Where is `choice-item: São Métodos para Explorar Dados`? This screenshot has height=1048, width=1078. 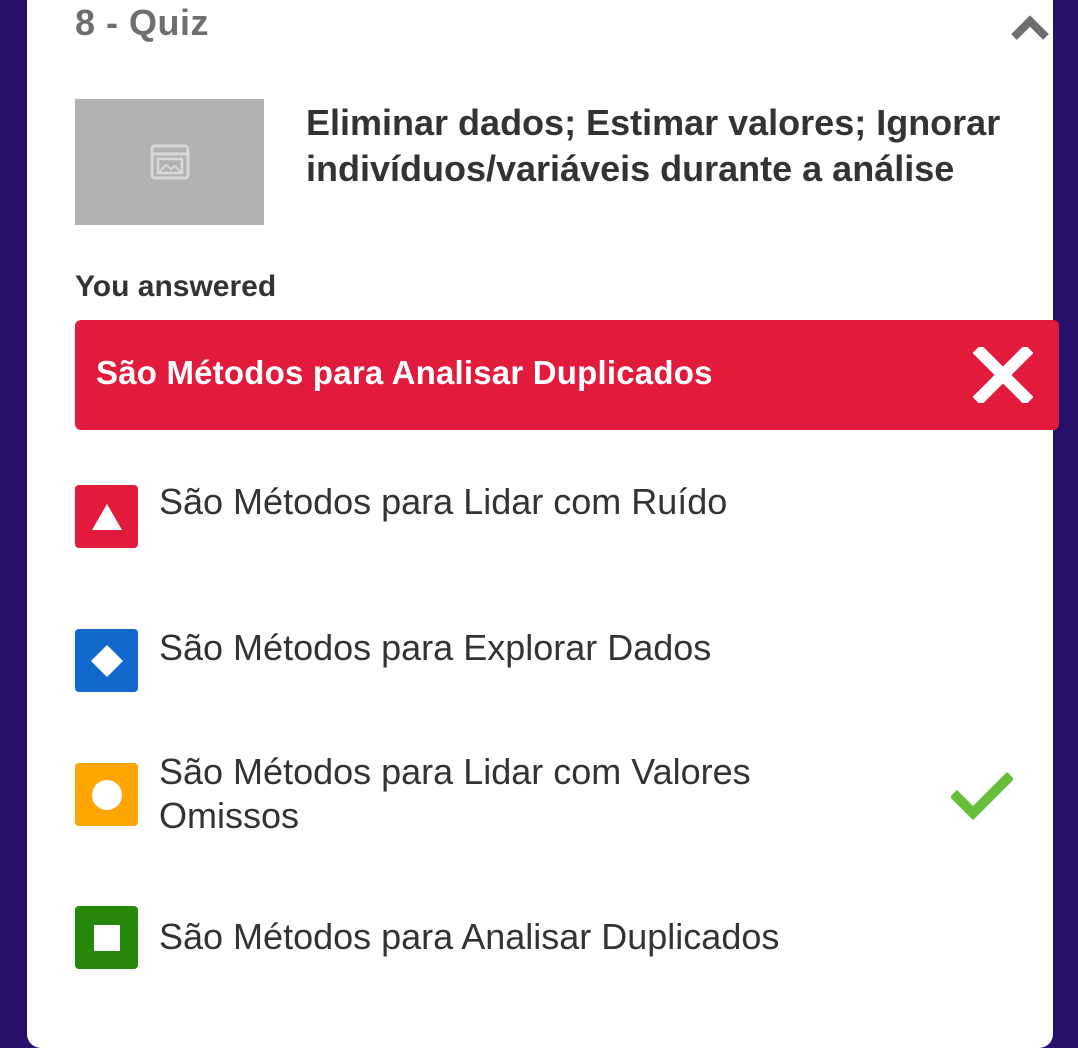 choice-item: São Métodos para Explorar Dados is located at coordinates (567, 663).